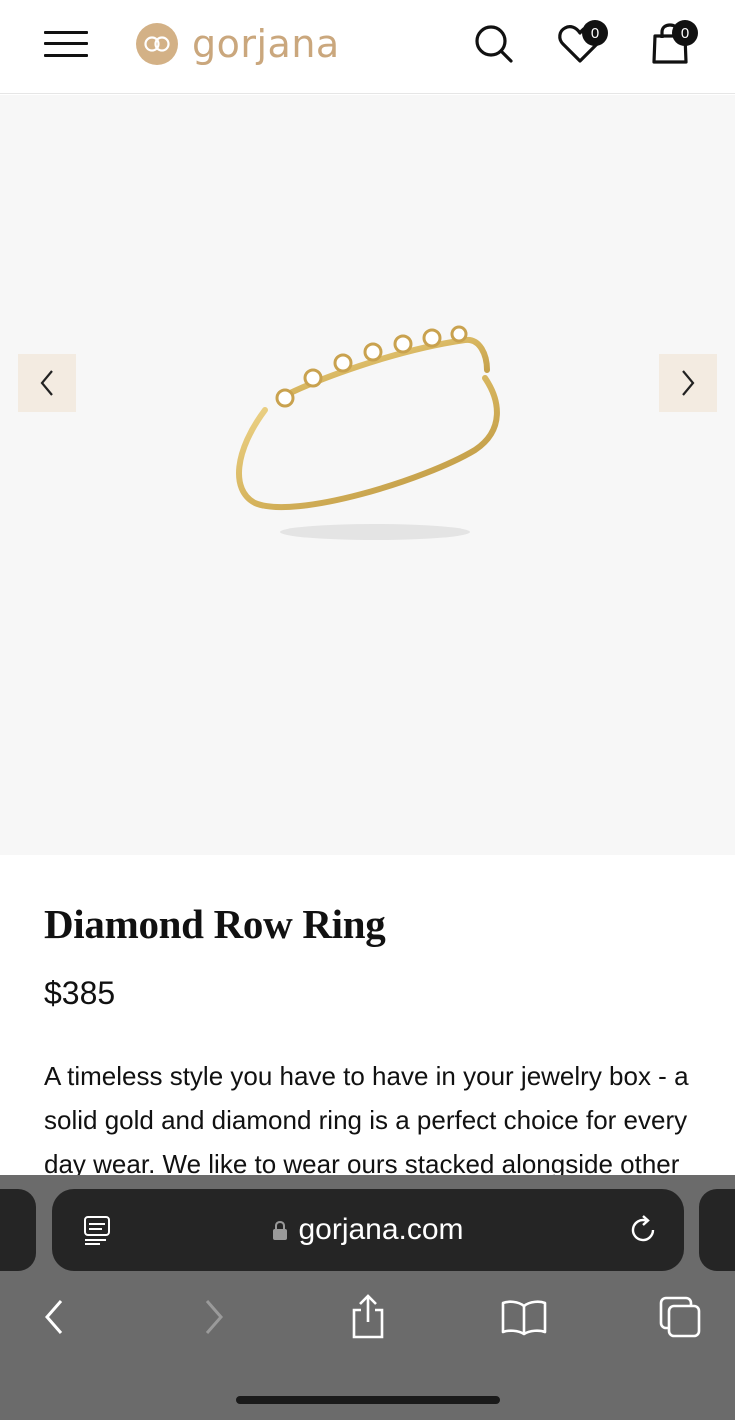 This screenshot has height=1420, width=735. I want to click on url-text: gorjana.com, so click(381, 1229).